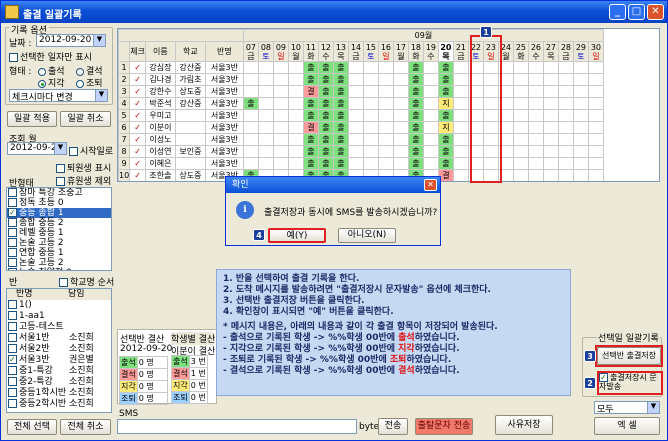  Describe the element at coordinates (59, 223) in the screenshot. I see `class-type-item: 종합 중등 2` at that location.